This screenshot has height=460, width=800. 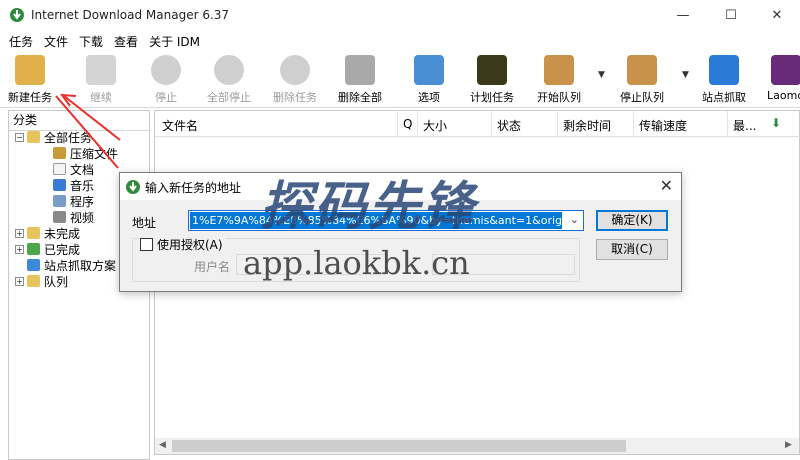 I want to click on tree-item-video: 视频, so click(x=73, y=217).